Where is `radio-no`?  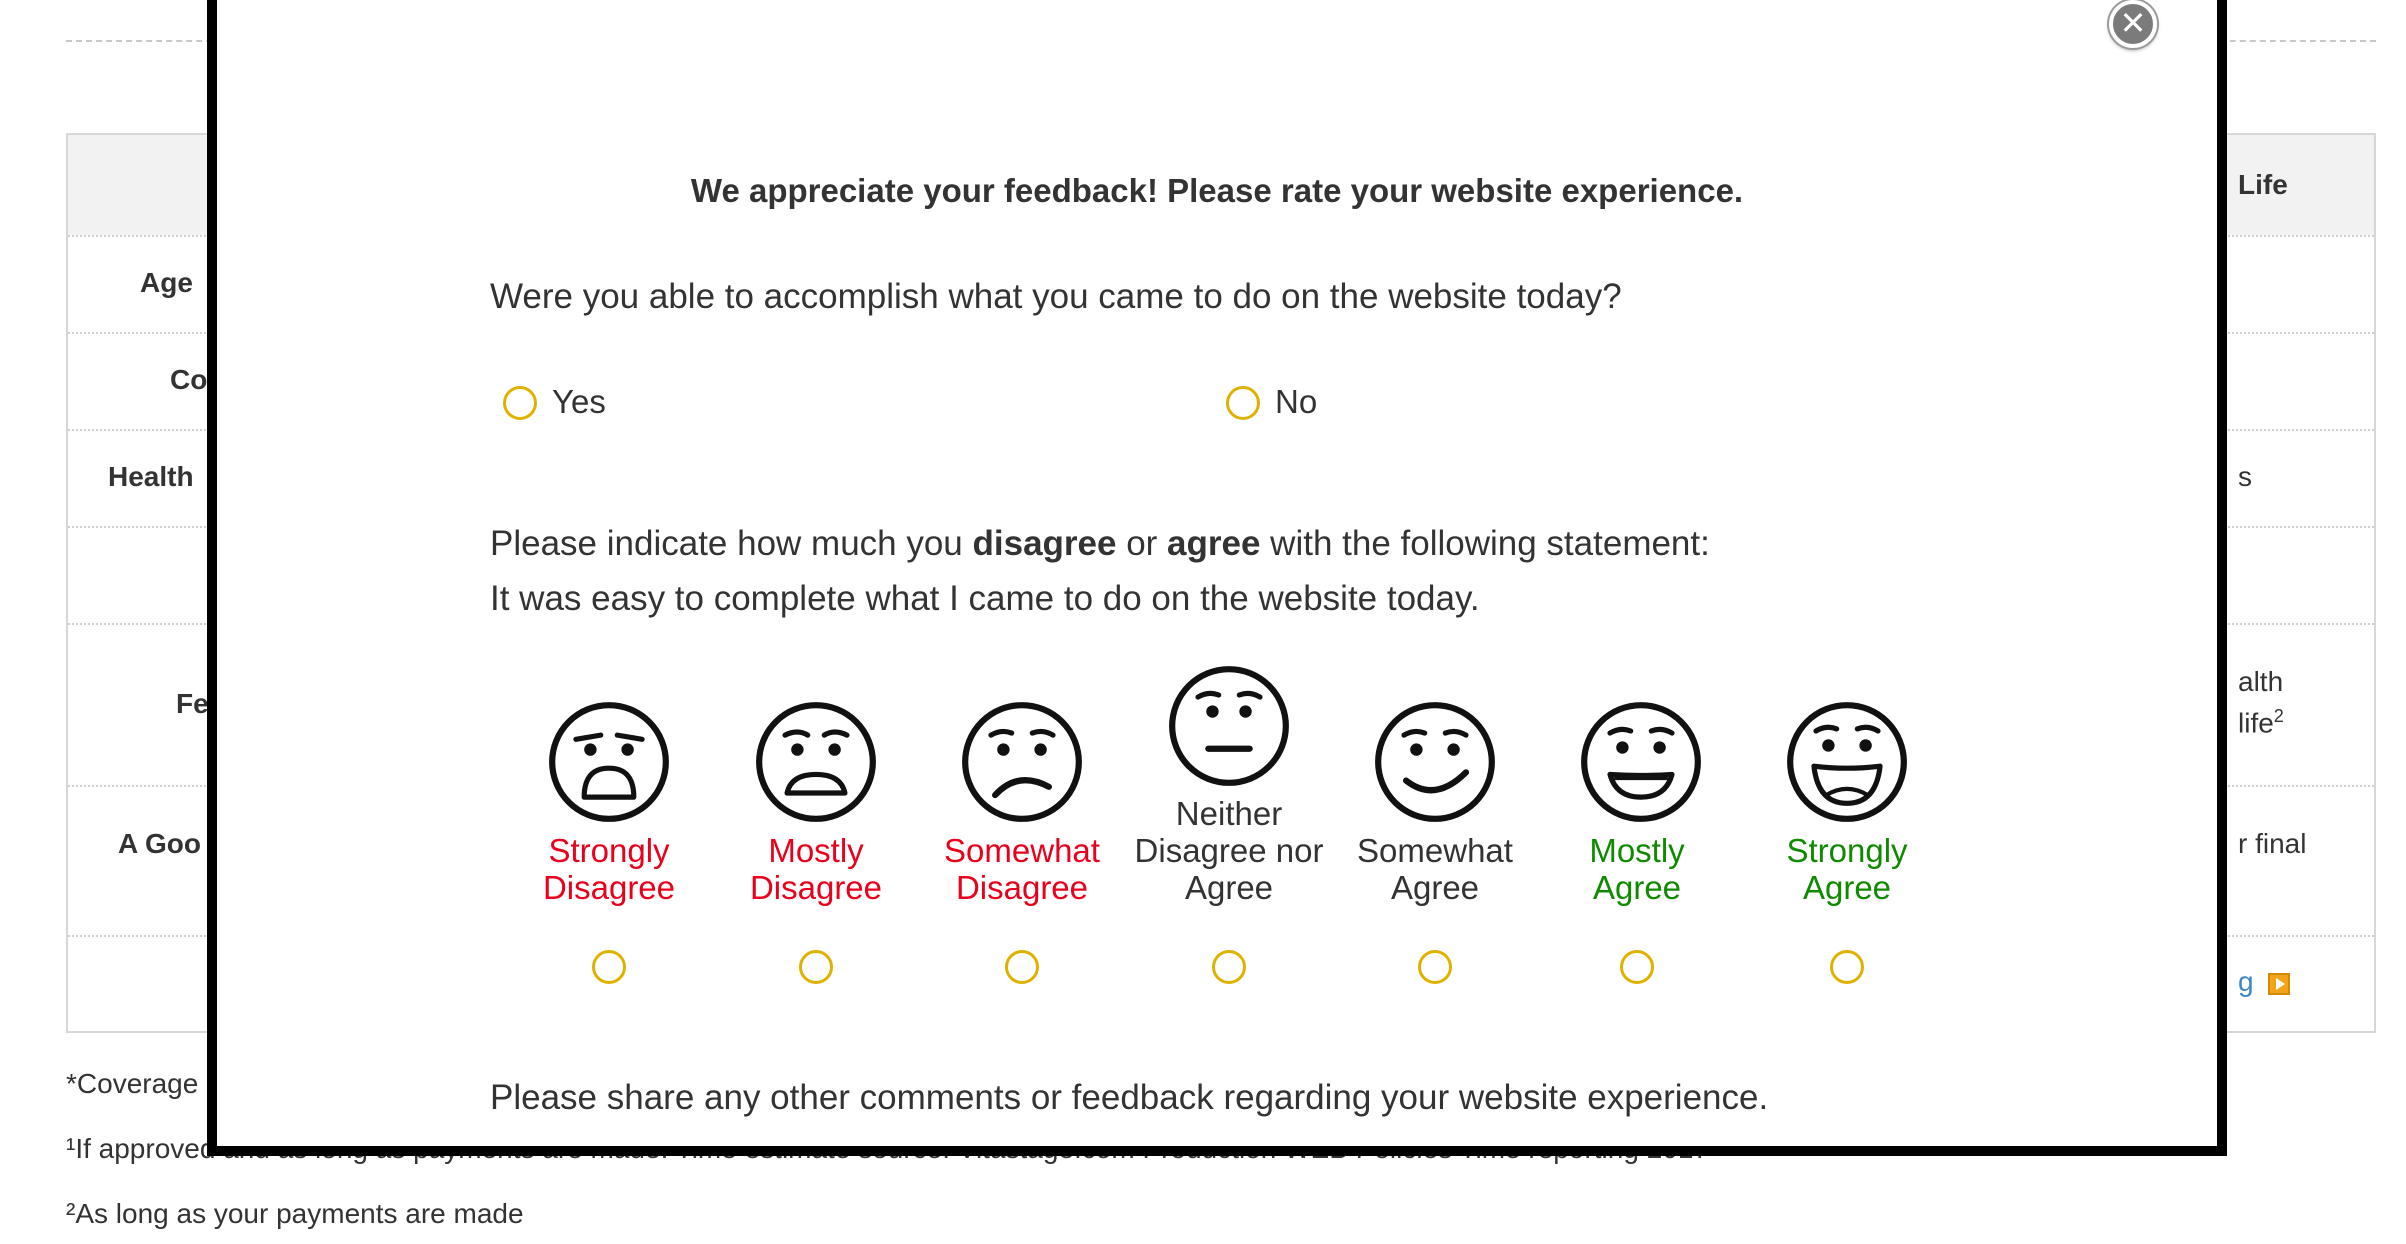
radio-no is located at coordinates (1243, 403).